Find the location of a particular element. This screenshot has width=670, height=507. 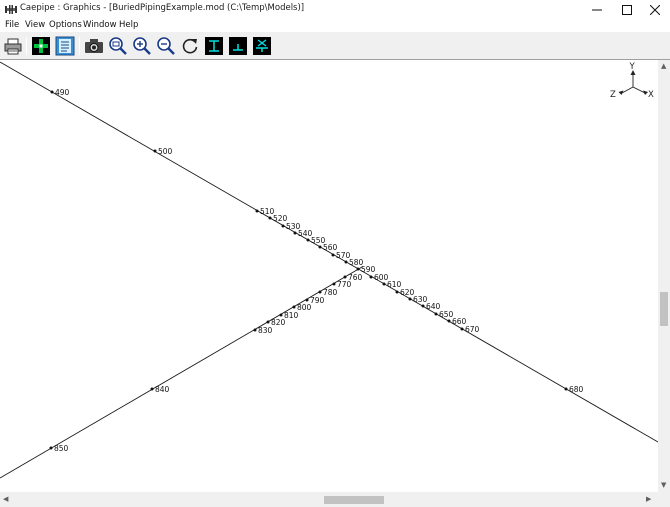

maximize-icon is located at coordinates (627, 10).